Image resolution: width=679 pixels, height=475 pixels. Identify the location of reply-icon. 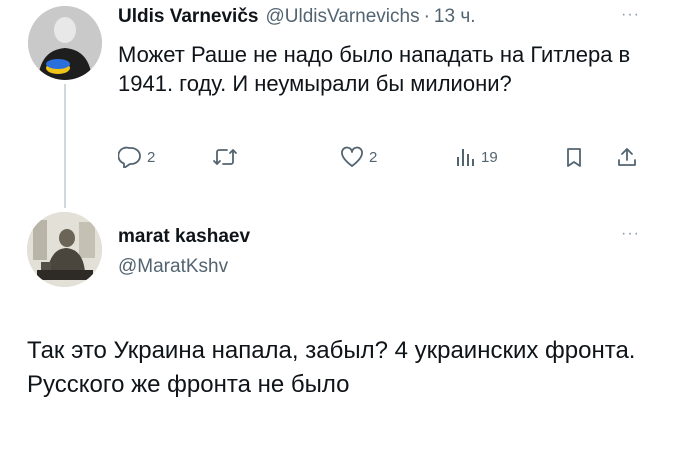
(129, 157).